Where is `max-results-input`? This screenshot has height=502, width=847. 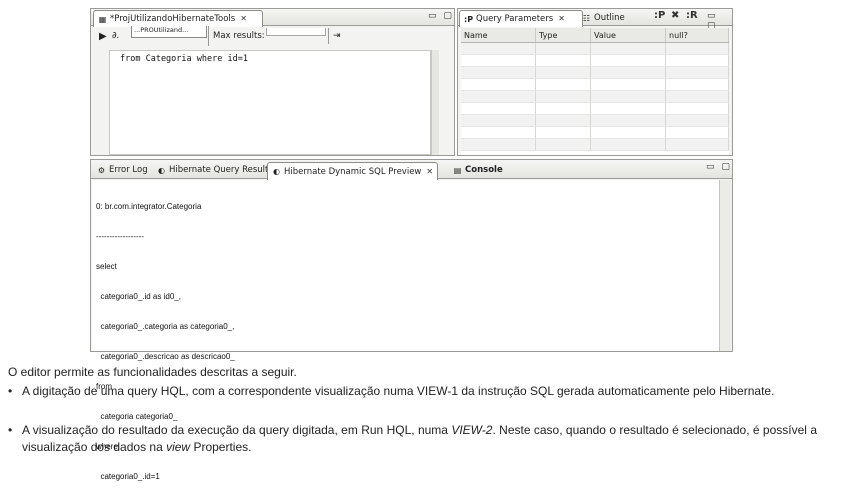 max-results-input is located at coordinates (296, 32).